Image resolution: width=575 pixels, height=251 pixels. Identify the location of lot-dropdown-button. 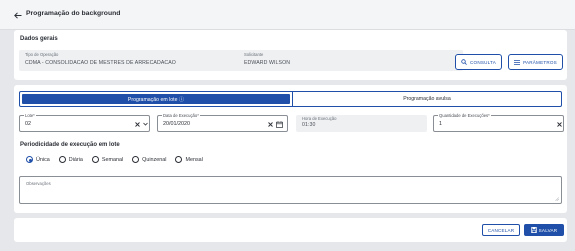
(145, 124).